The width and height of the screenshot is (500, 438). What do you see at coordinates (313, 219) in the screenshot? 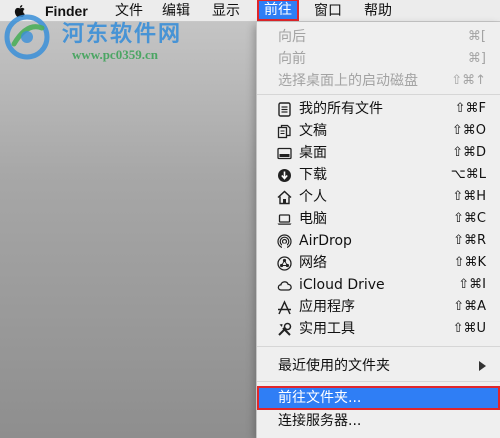
I see `menu-item-label: 电脑` at bounding box center [313, 219].